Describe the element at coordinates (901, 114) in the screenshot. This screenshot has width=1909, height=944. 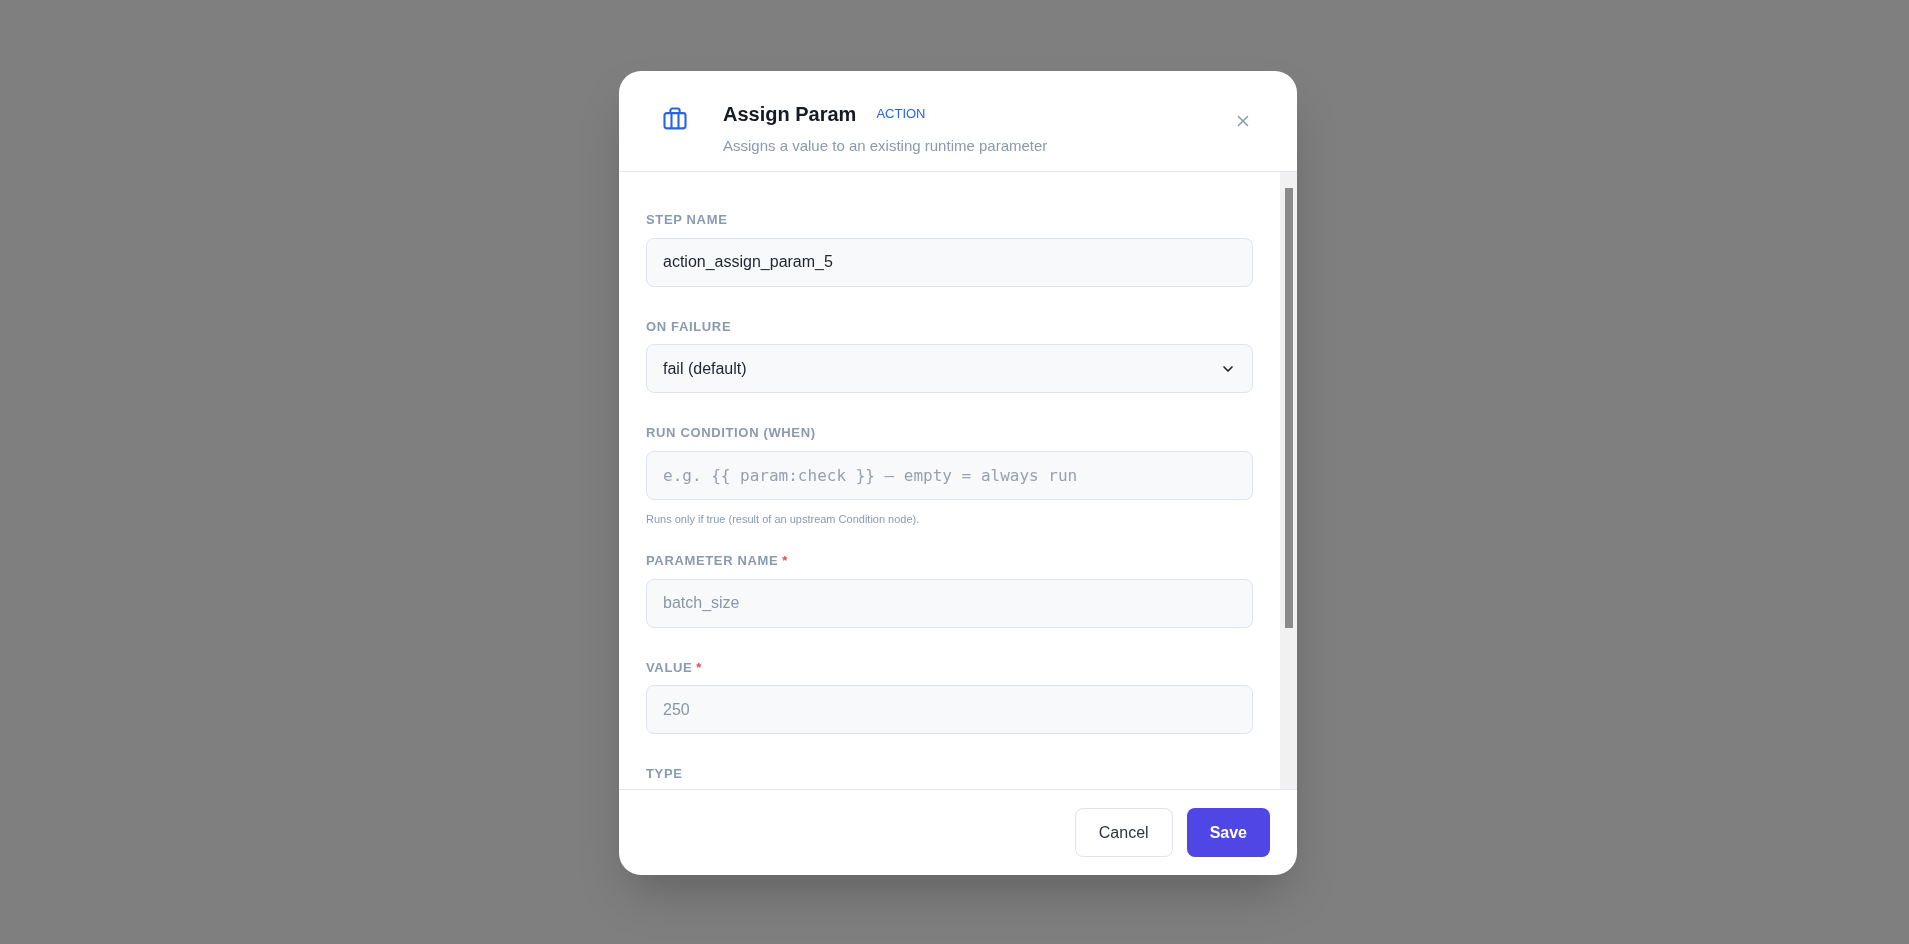
I see `type-label: ACTION` at that location.